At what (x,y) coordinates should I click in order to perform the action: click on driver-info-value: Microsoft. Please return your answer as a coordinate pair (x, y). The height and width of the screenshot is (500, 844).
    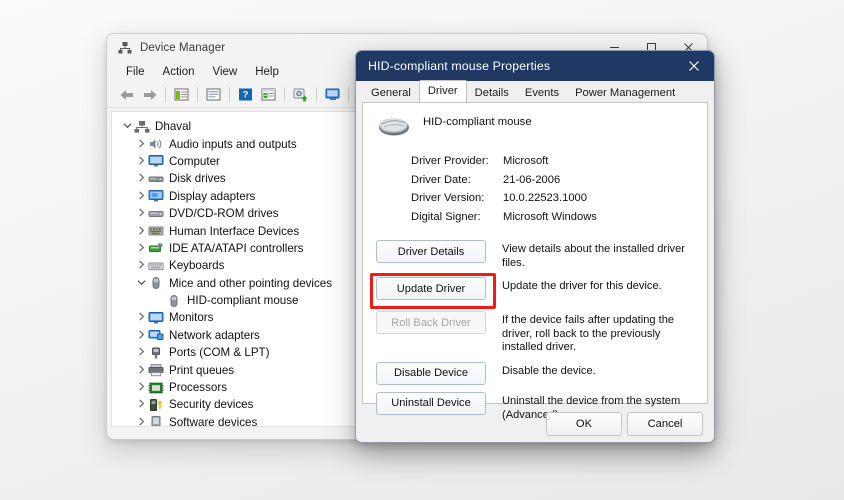
    Looking at the image, I should click on (526, 161).